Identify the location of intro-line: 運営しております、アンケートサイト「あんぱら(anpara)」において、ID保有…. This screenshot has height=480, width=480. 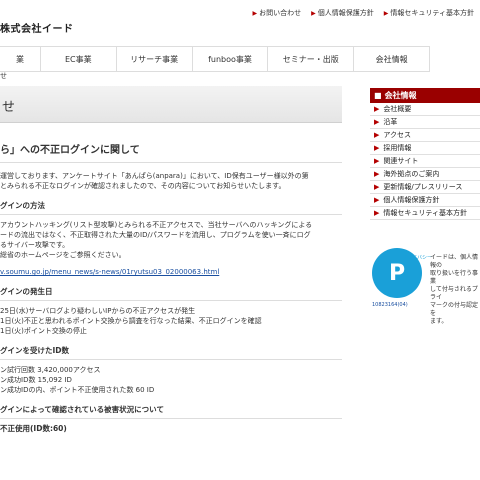
(154, 176).